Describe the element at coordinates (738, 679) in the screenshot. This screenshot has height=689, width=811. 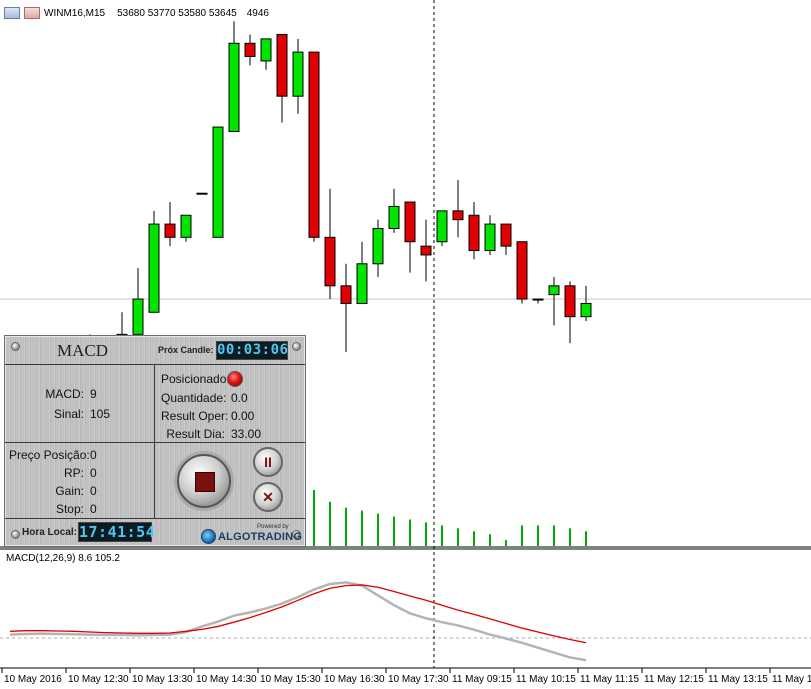
I see `time-tick-label: 11 May 13:15` at that location.